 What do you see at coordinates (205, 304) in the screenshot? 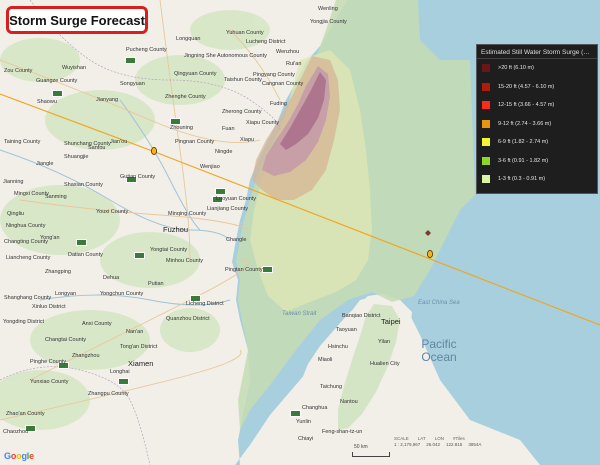
I see `place-label: Licheng District` at bounding box center [205, 304].